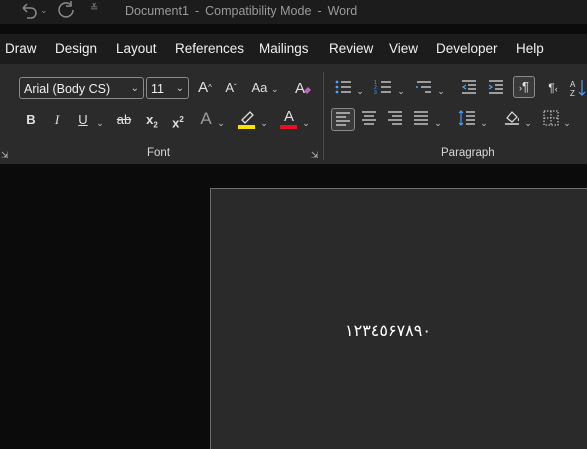 This screenshot has height=449, width=587. What do you see at coordinates (369, 121) in the screenshot?
I see `align-center-button` at bounding box center [369, 121].